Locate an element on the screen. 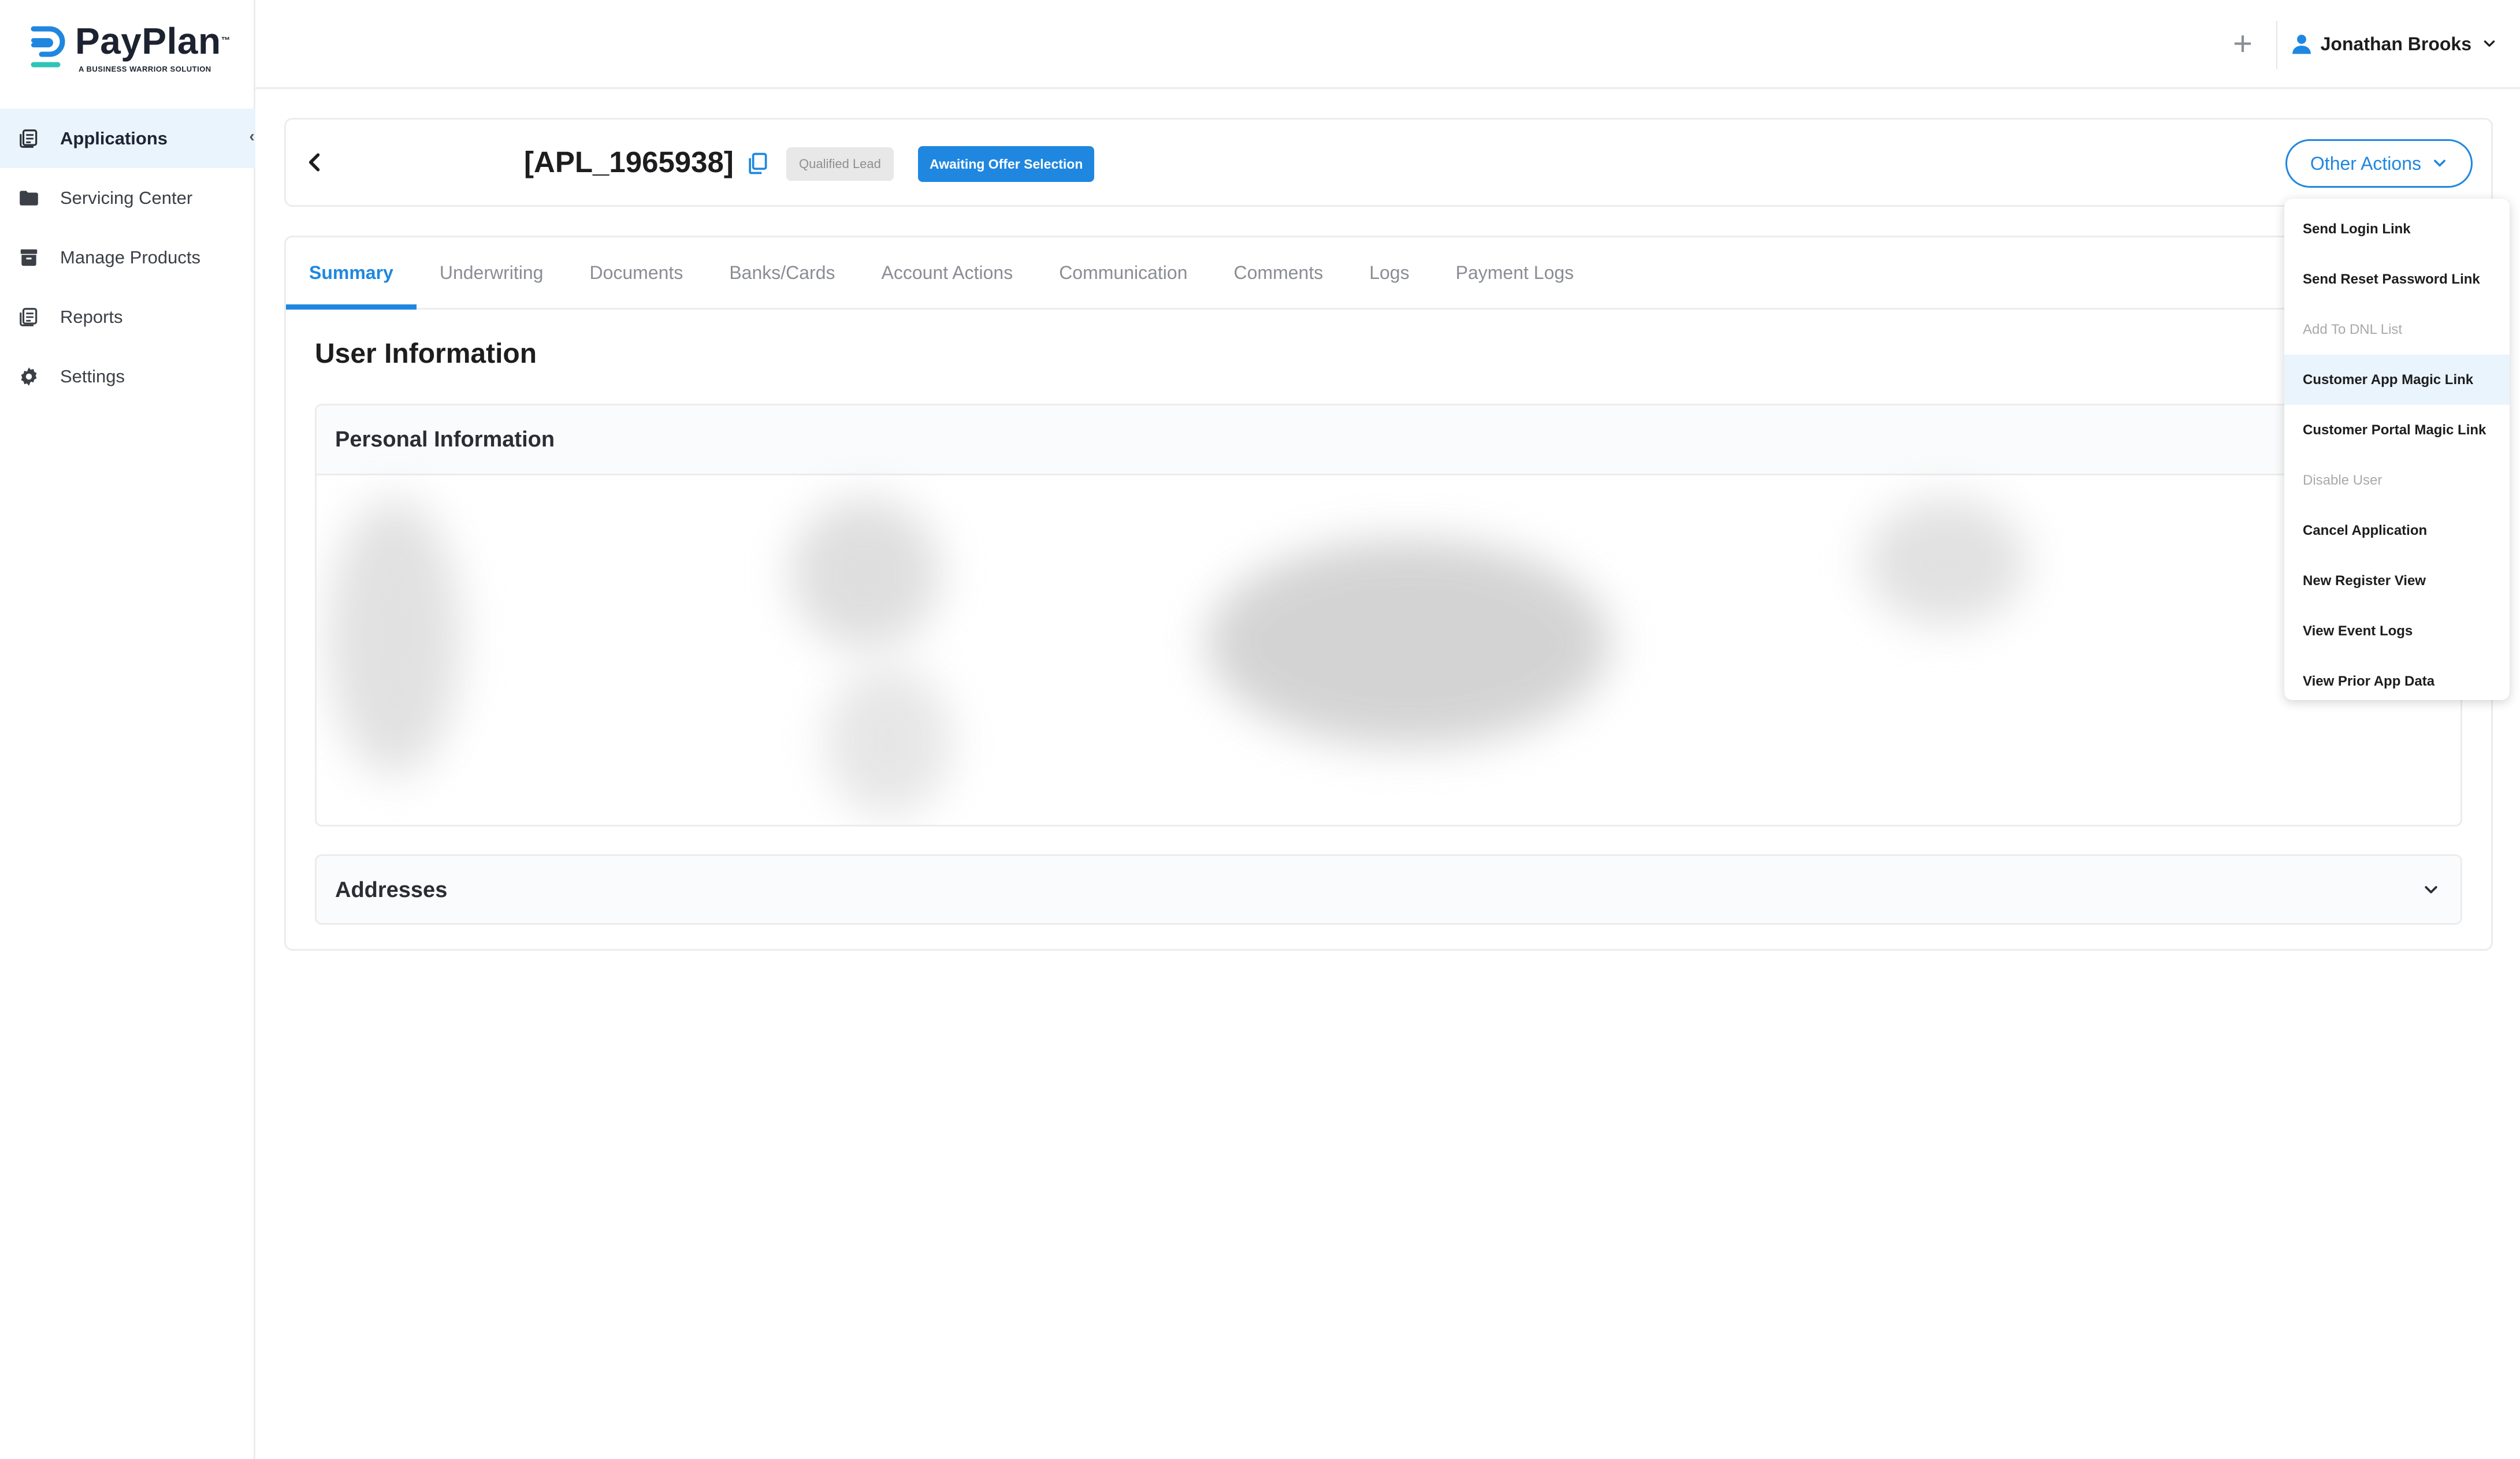 Image resolution: width=2520 pixels, height=1459 pixels. payplan-logo: PayPlan™ A BUSINESS WARRIOR SOLUTION is located at coordinates (130, 49).